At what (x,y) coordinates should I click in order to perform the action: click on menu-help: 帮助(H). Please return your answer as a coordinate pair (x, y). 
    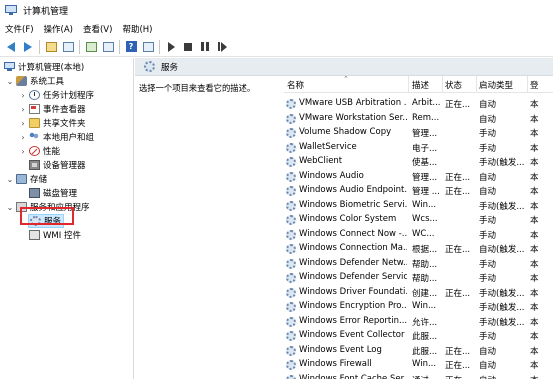
    Looking at the image, I should click on (137, 29).